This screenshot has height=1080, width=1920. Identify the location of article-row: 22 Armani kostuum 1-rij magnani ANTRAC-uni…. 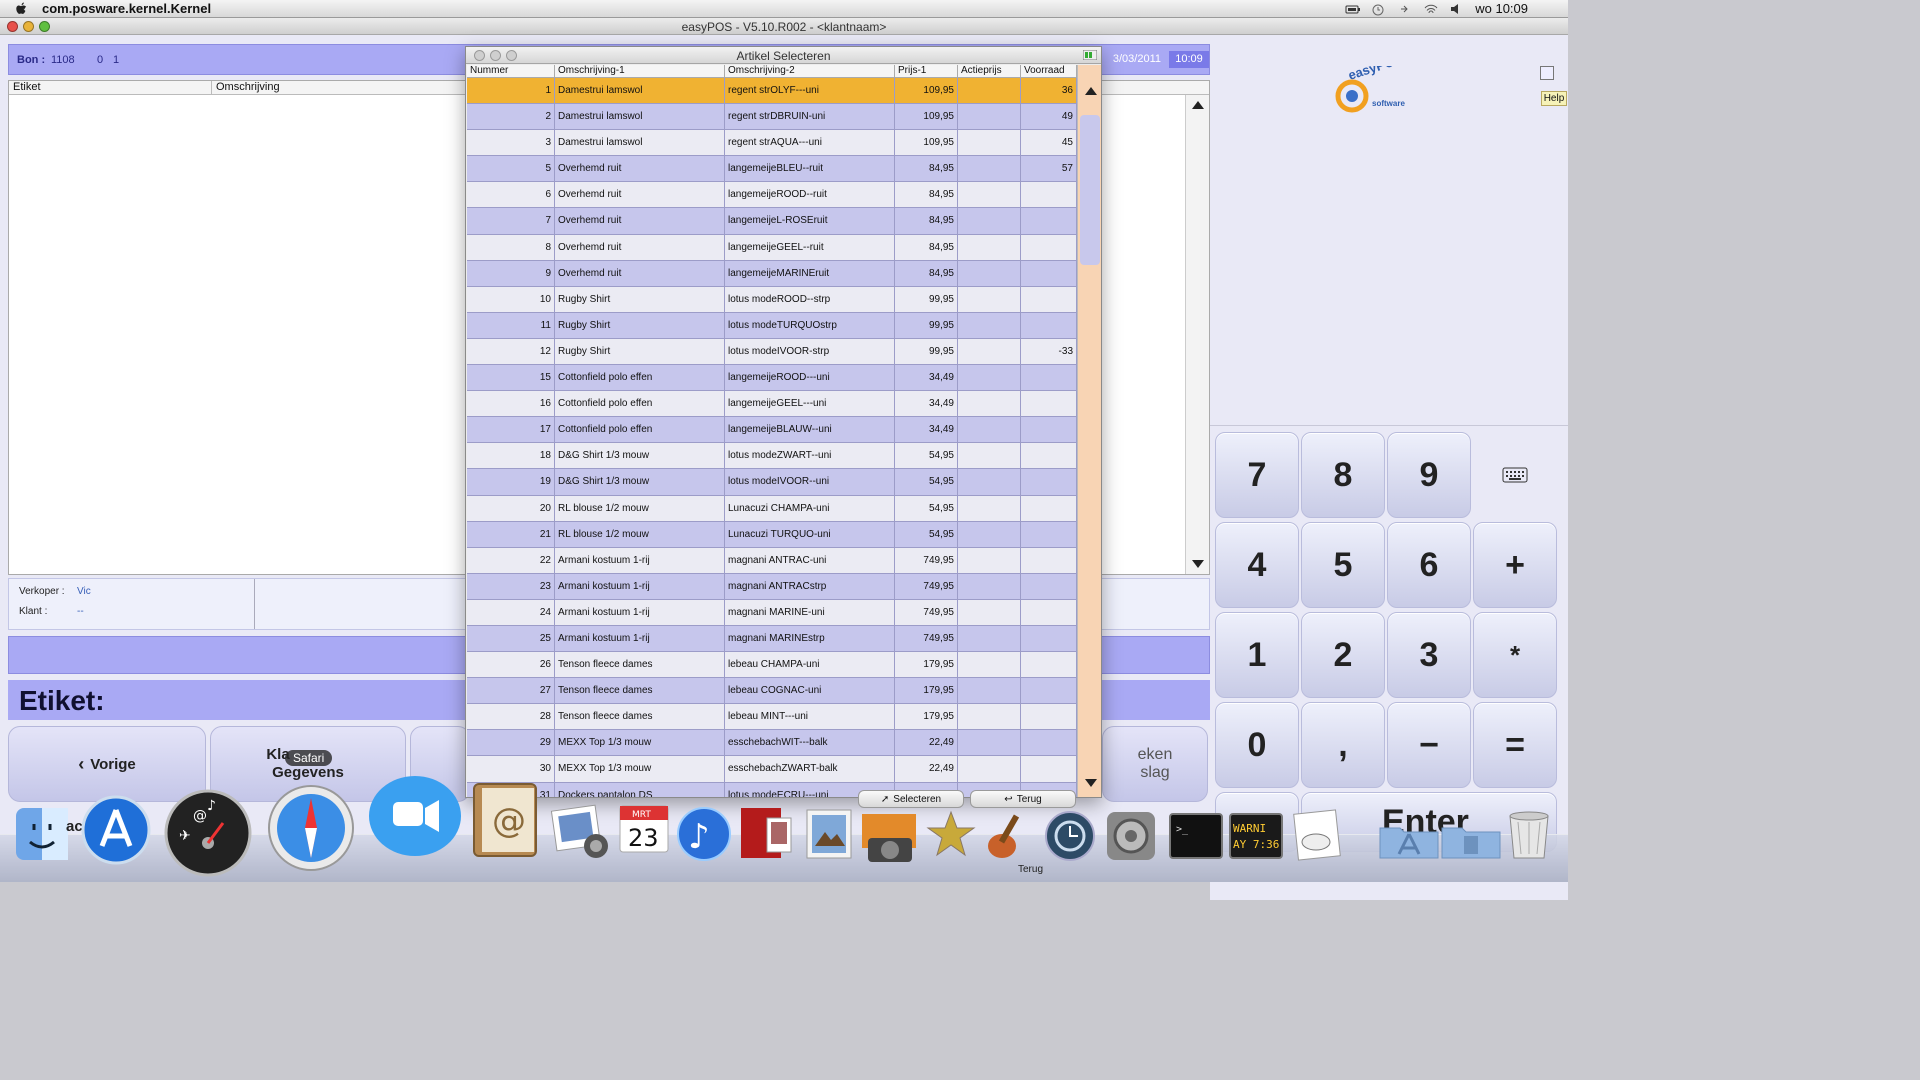
(772, 560).